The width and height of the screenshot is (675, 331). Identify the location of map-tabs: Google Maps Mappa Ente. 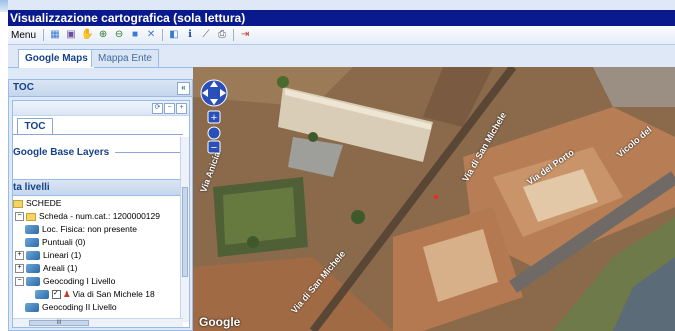
(341, 56).